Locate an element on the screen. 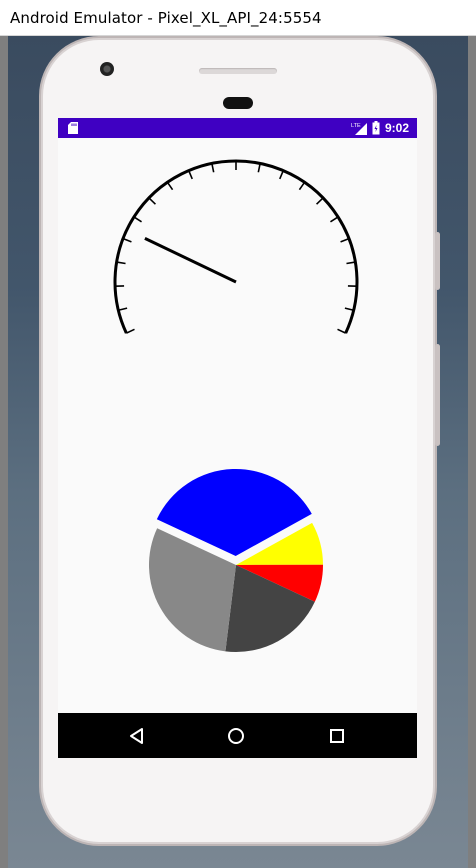  navigation-bar is located at coordinates (237, 735).